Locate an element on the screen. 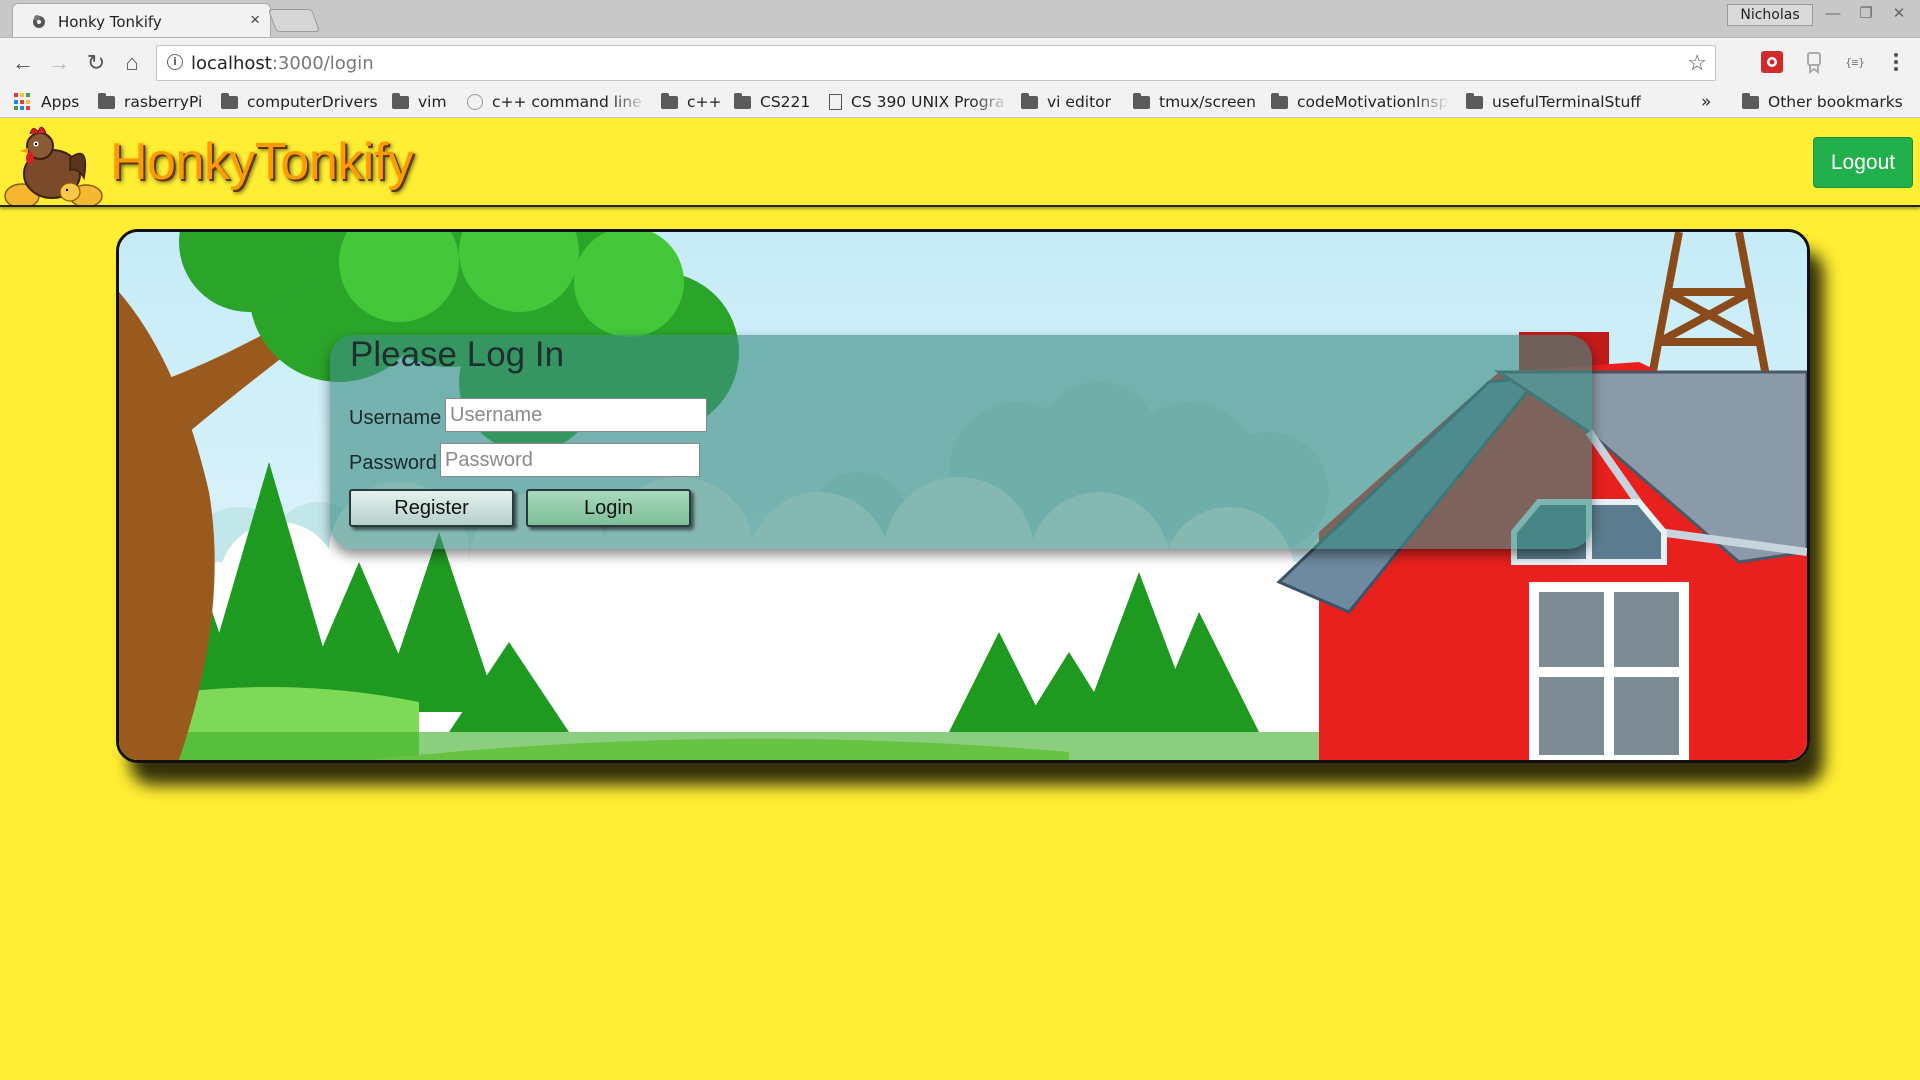  bookmark-label: Other bookmarks is located at coordinates (1835, 102).